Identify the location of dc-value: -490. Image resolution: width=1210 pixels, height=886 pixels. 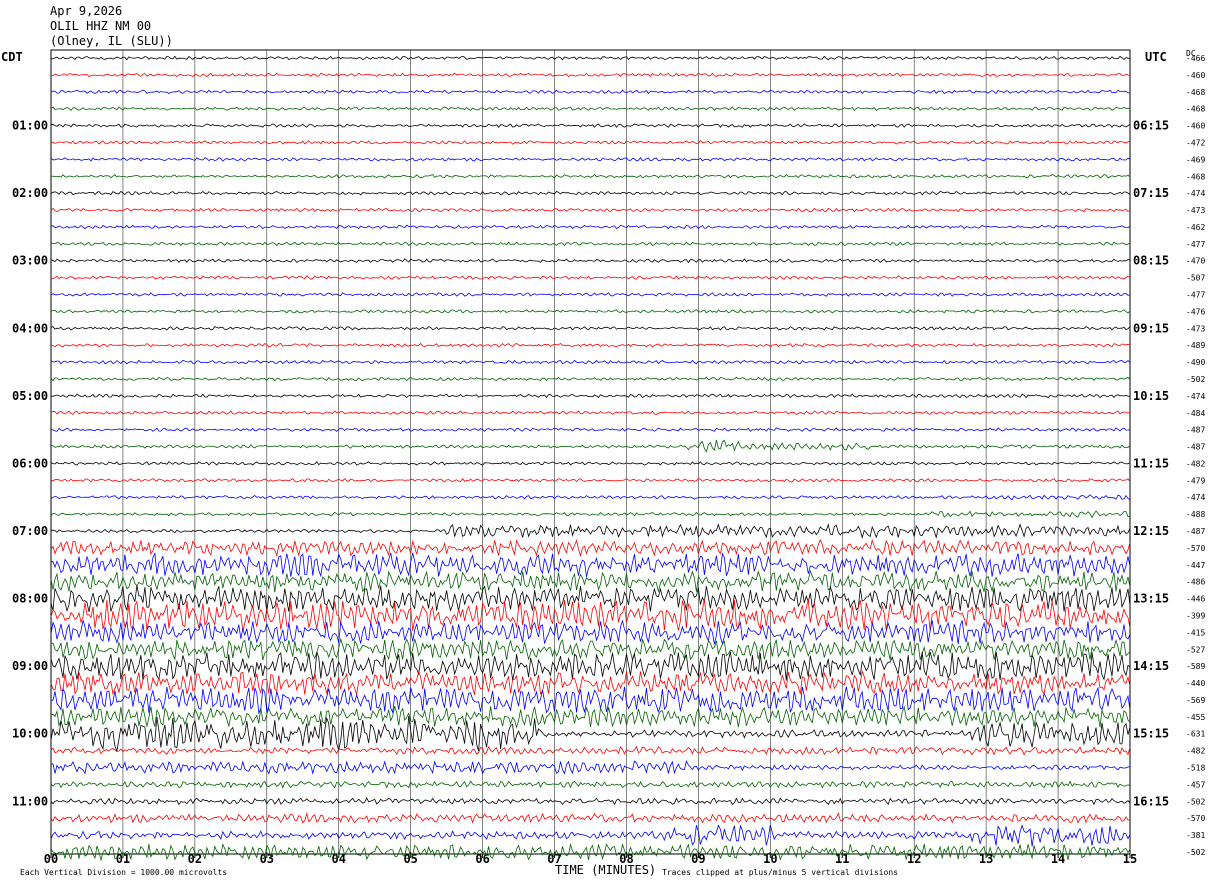
(1195, 362).